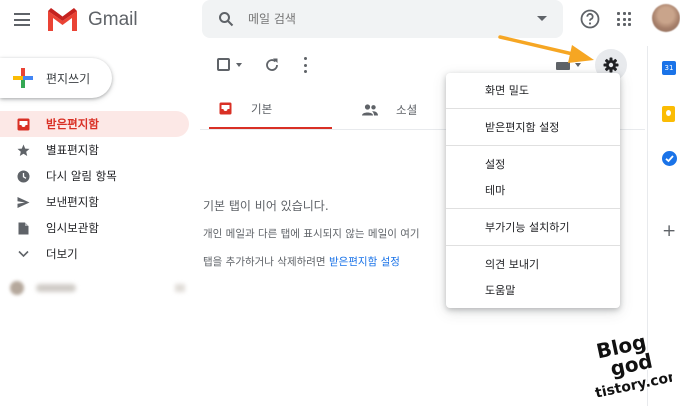 The height and width of the screenshot is (406, 680). What do you see at coordinates (23, 176) in the screenshot?
I see `clock-icon` at bounding box center [23, 176].